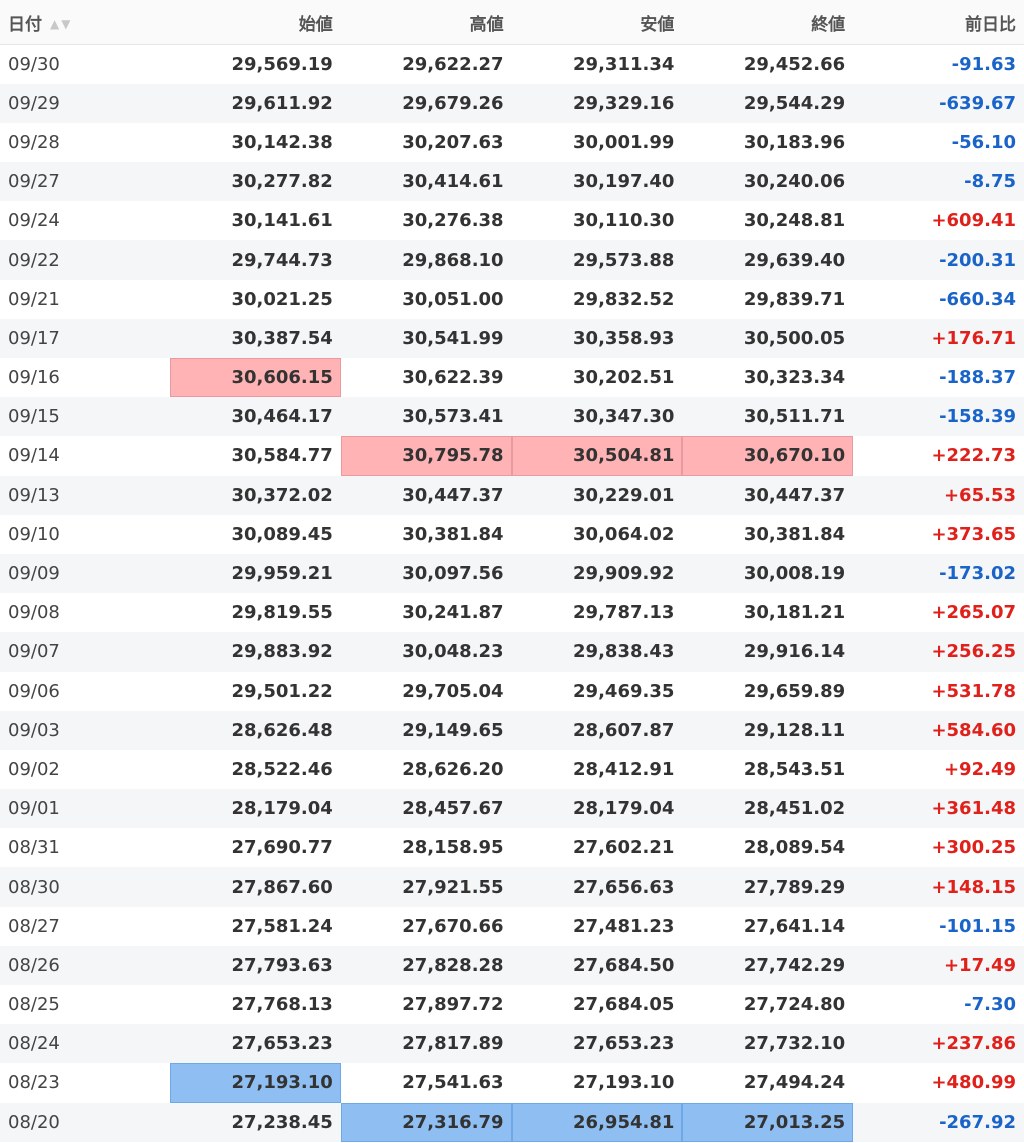 The width and height of the screenshot is (1024, 1143). Describe the element at coordinates (34, 652) in the screenshot. I see `cell-date: 09/07` at that location.